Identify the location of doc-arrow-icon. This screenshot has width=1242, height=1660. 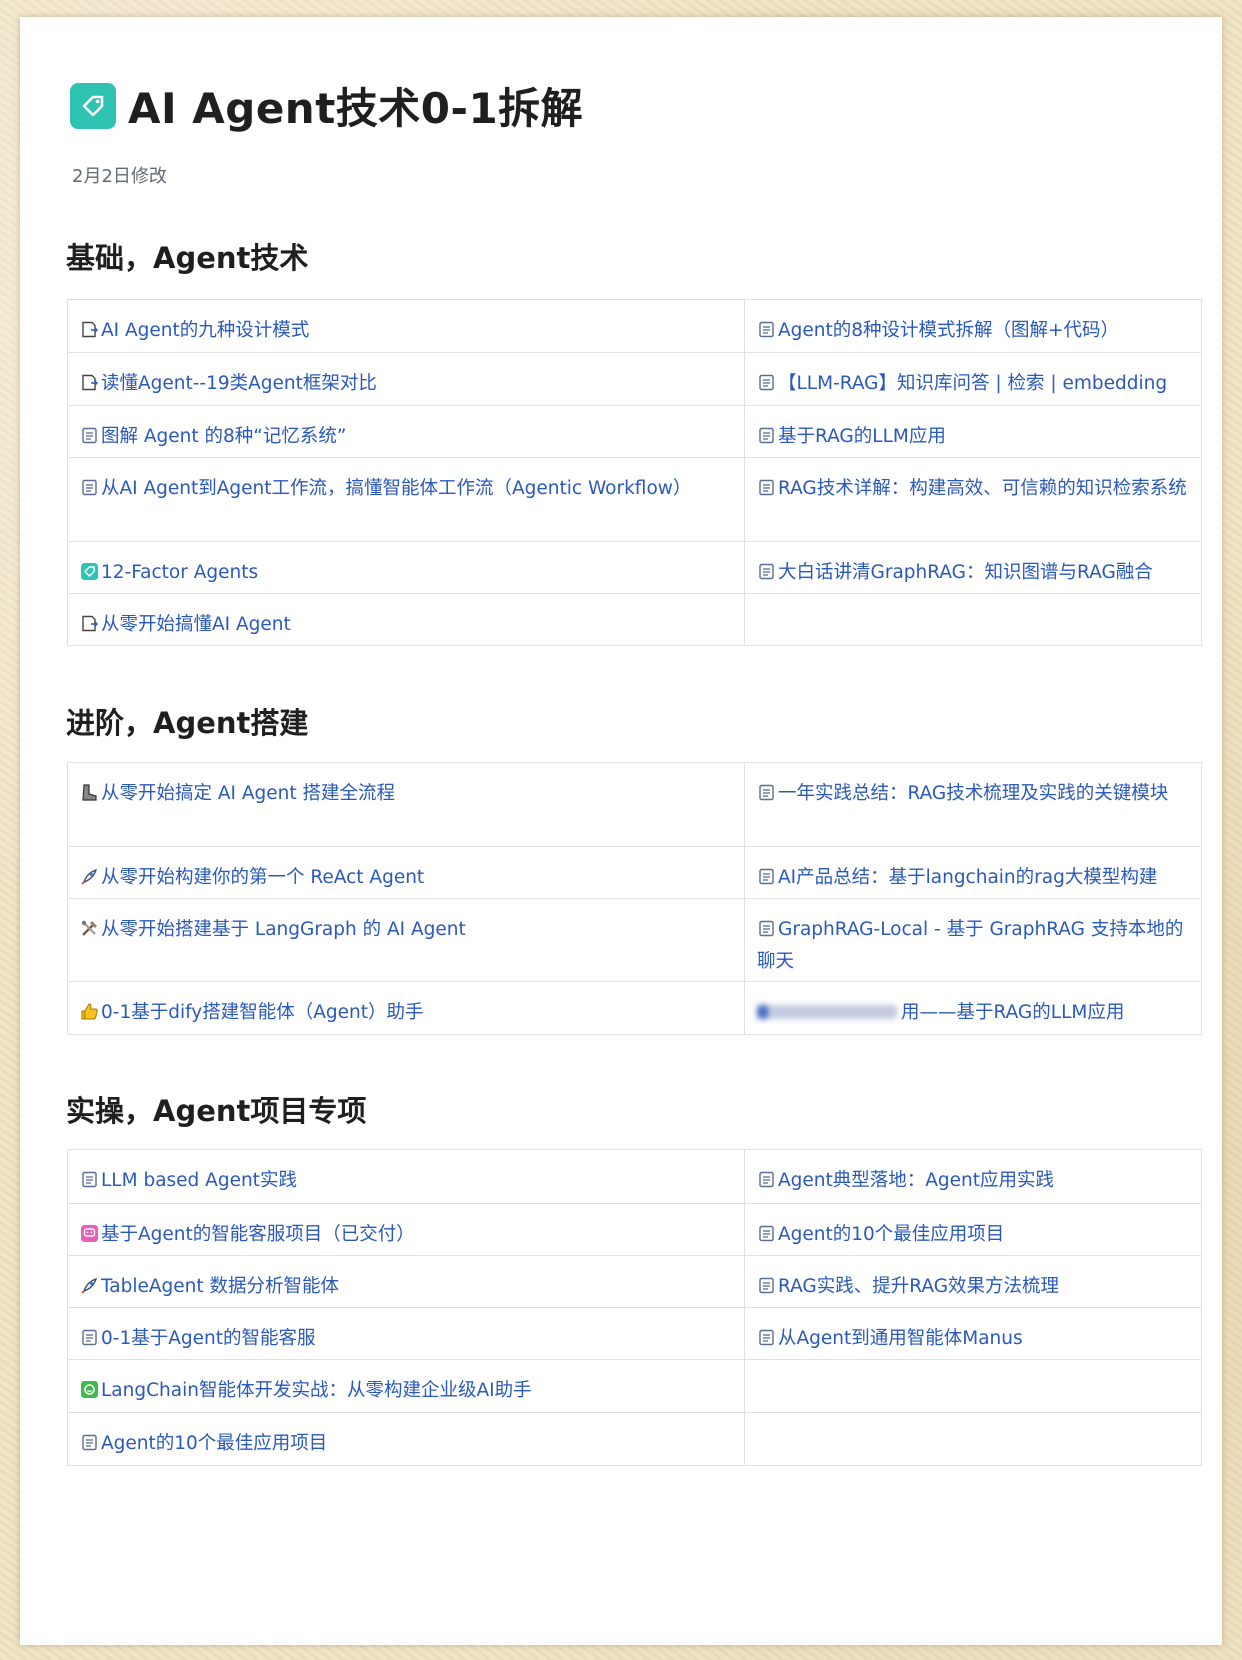
(89, 328).